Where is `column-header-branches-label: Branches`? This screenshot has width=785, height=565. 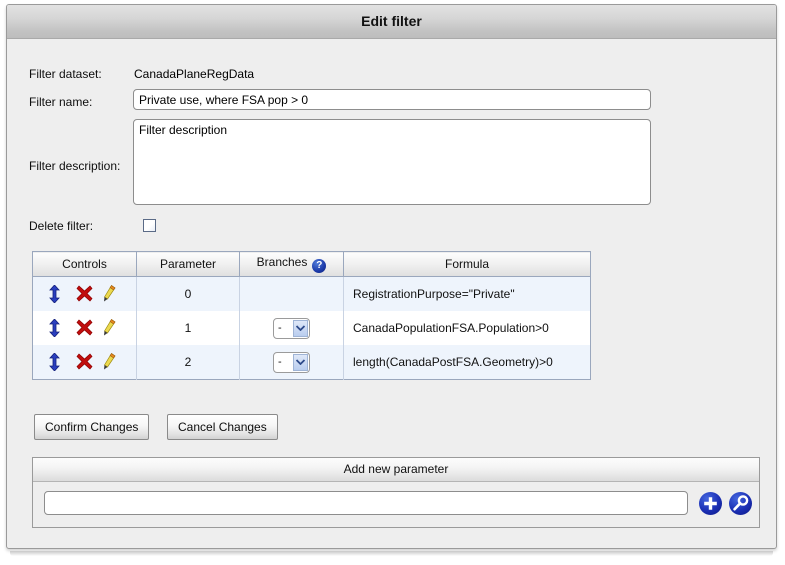
column-header-branches-label: Branches is located at coordinates (282, 262).